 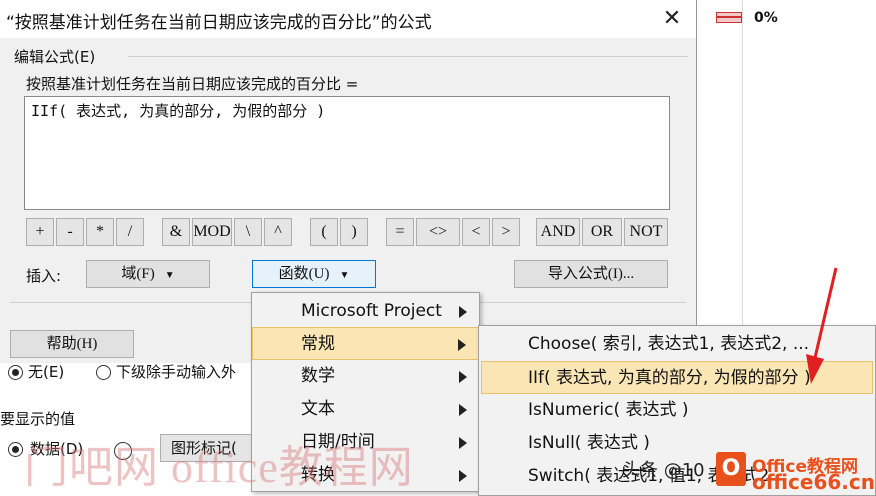 I want to click on field-dropdown-button: 域(F) ▼, so click(x=148, y=274).